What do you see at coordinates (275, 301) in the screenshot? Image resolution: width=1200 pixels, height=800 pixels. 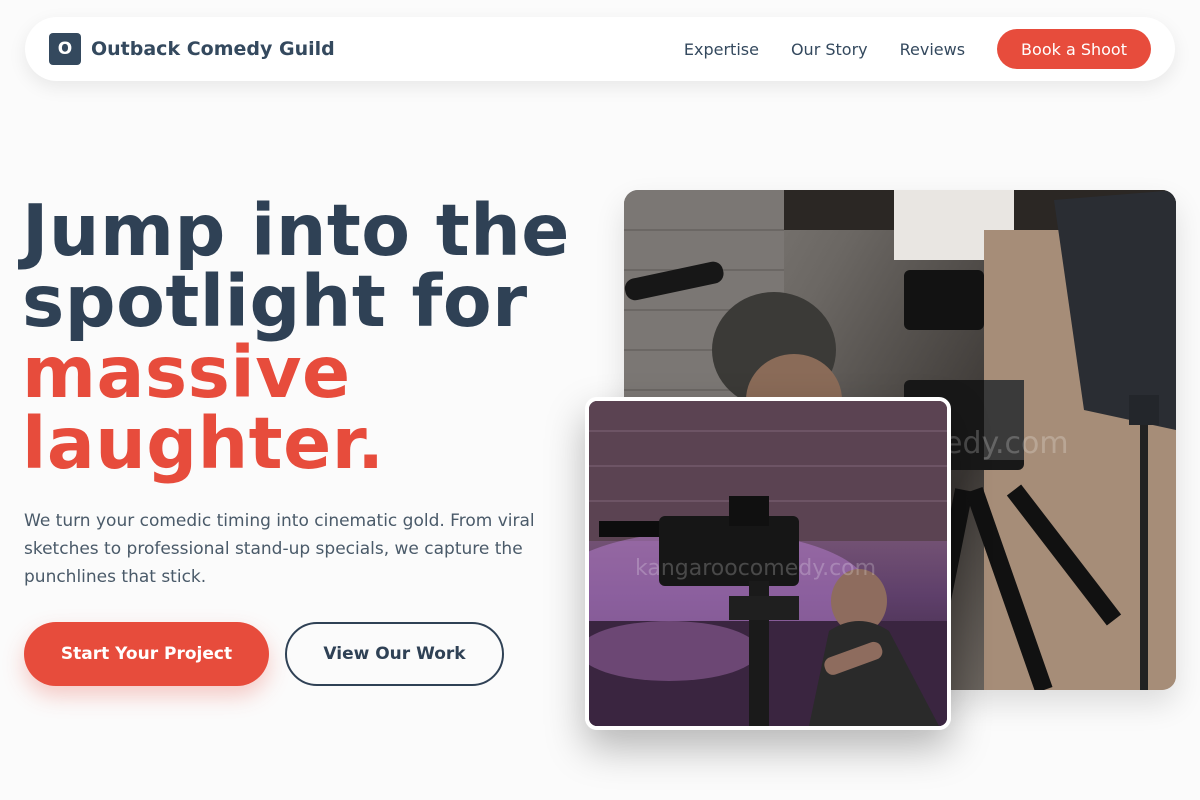 I see `hero-title-line-2: spotlight for` at bounding box center [275, 301].